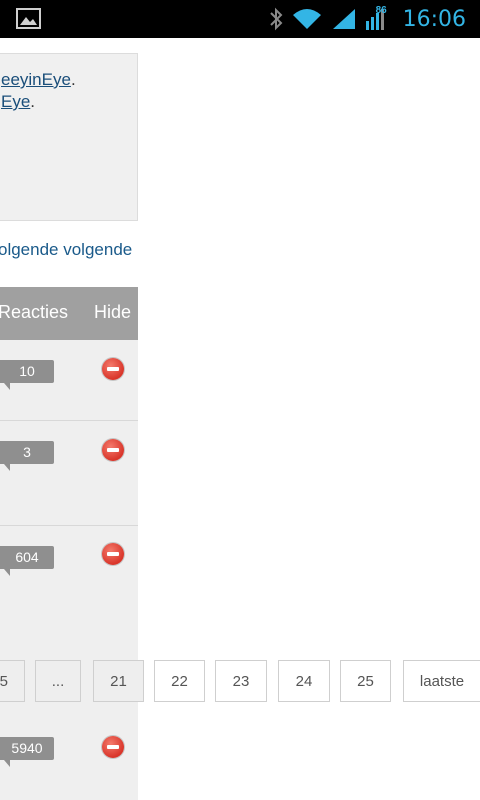  What do you see at coordinates (34, 312) in the screenshot?
I see `column-reacties: Reacties` at bounding box center [34, 312].